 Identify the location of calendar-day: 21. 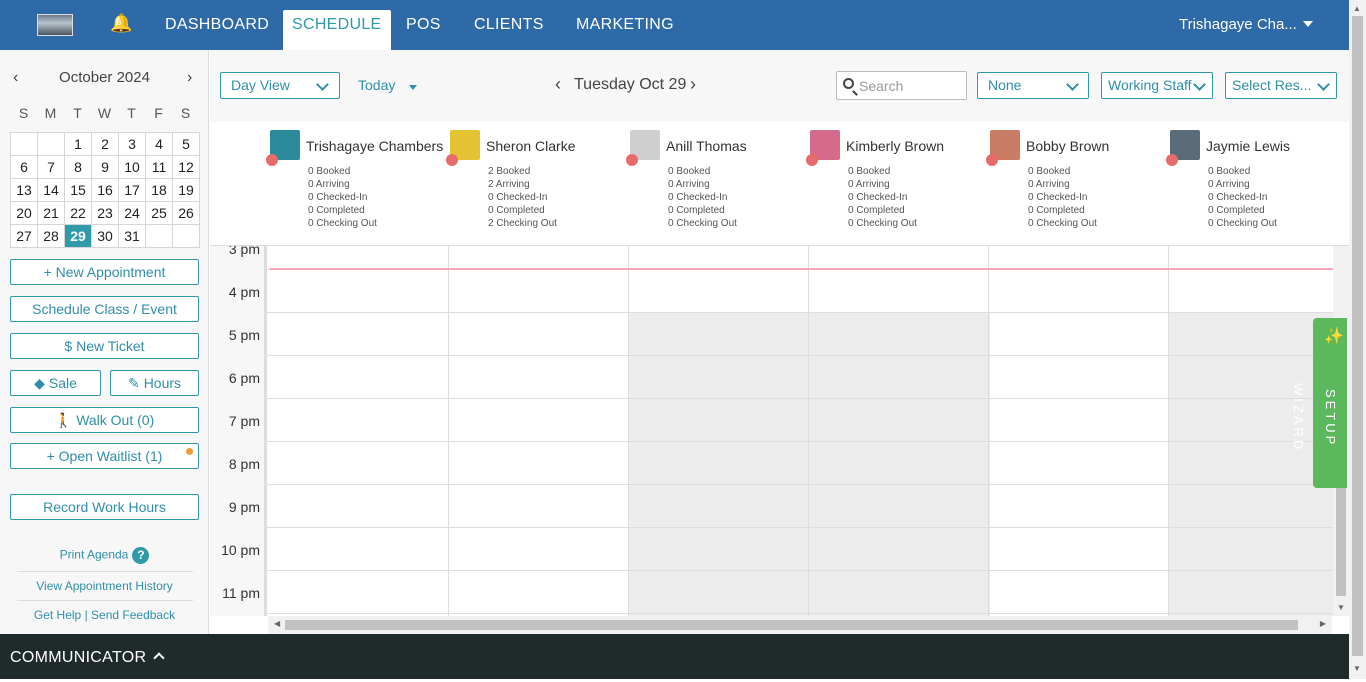
(51, 213).